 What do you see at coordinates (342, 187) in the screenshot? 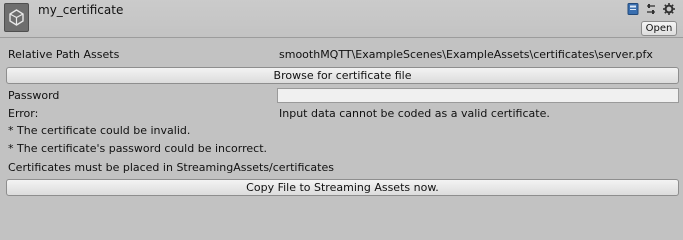
I see `copy-to-streaming-assets-button: Copy File to Streaming Assets now.` at bounding box center [342, 187].